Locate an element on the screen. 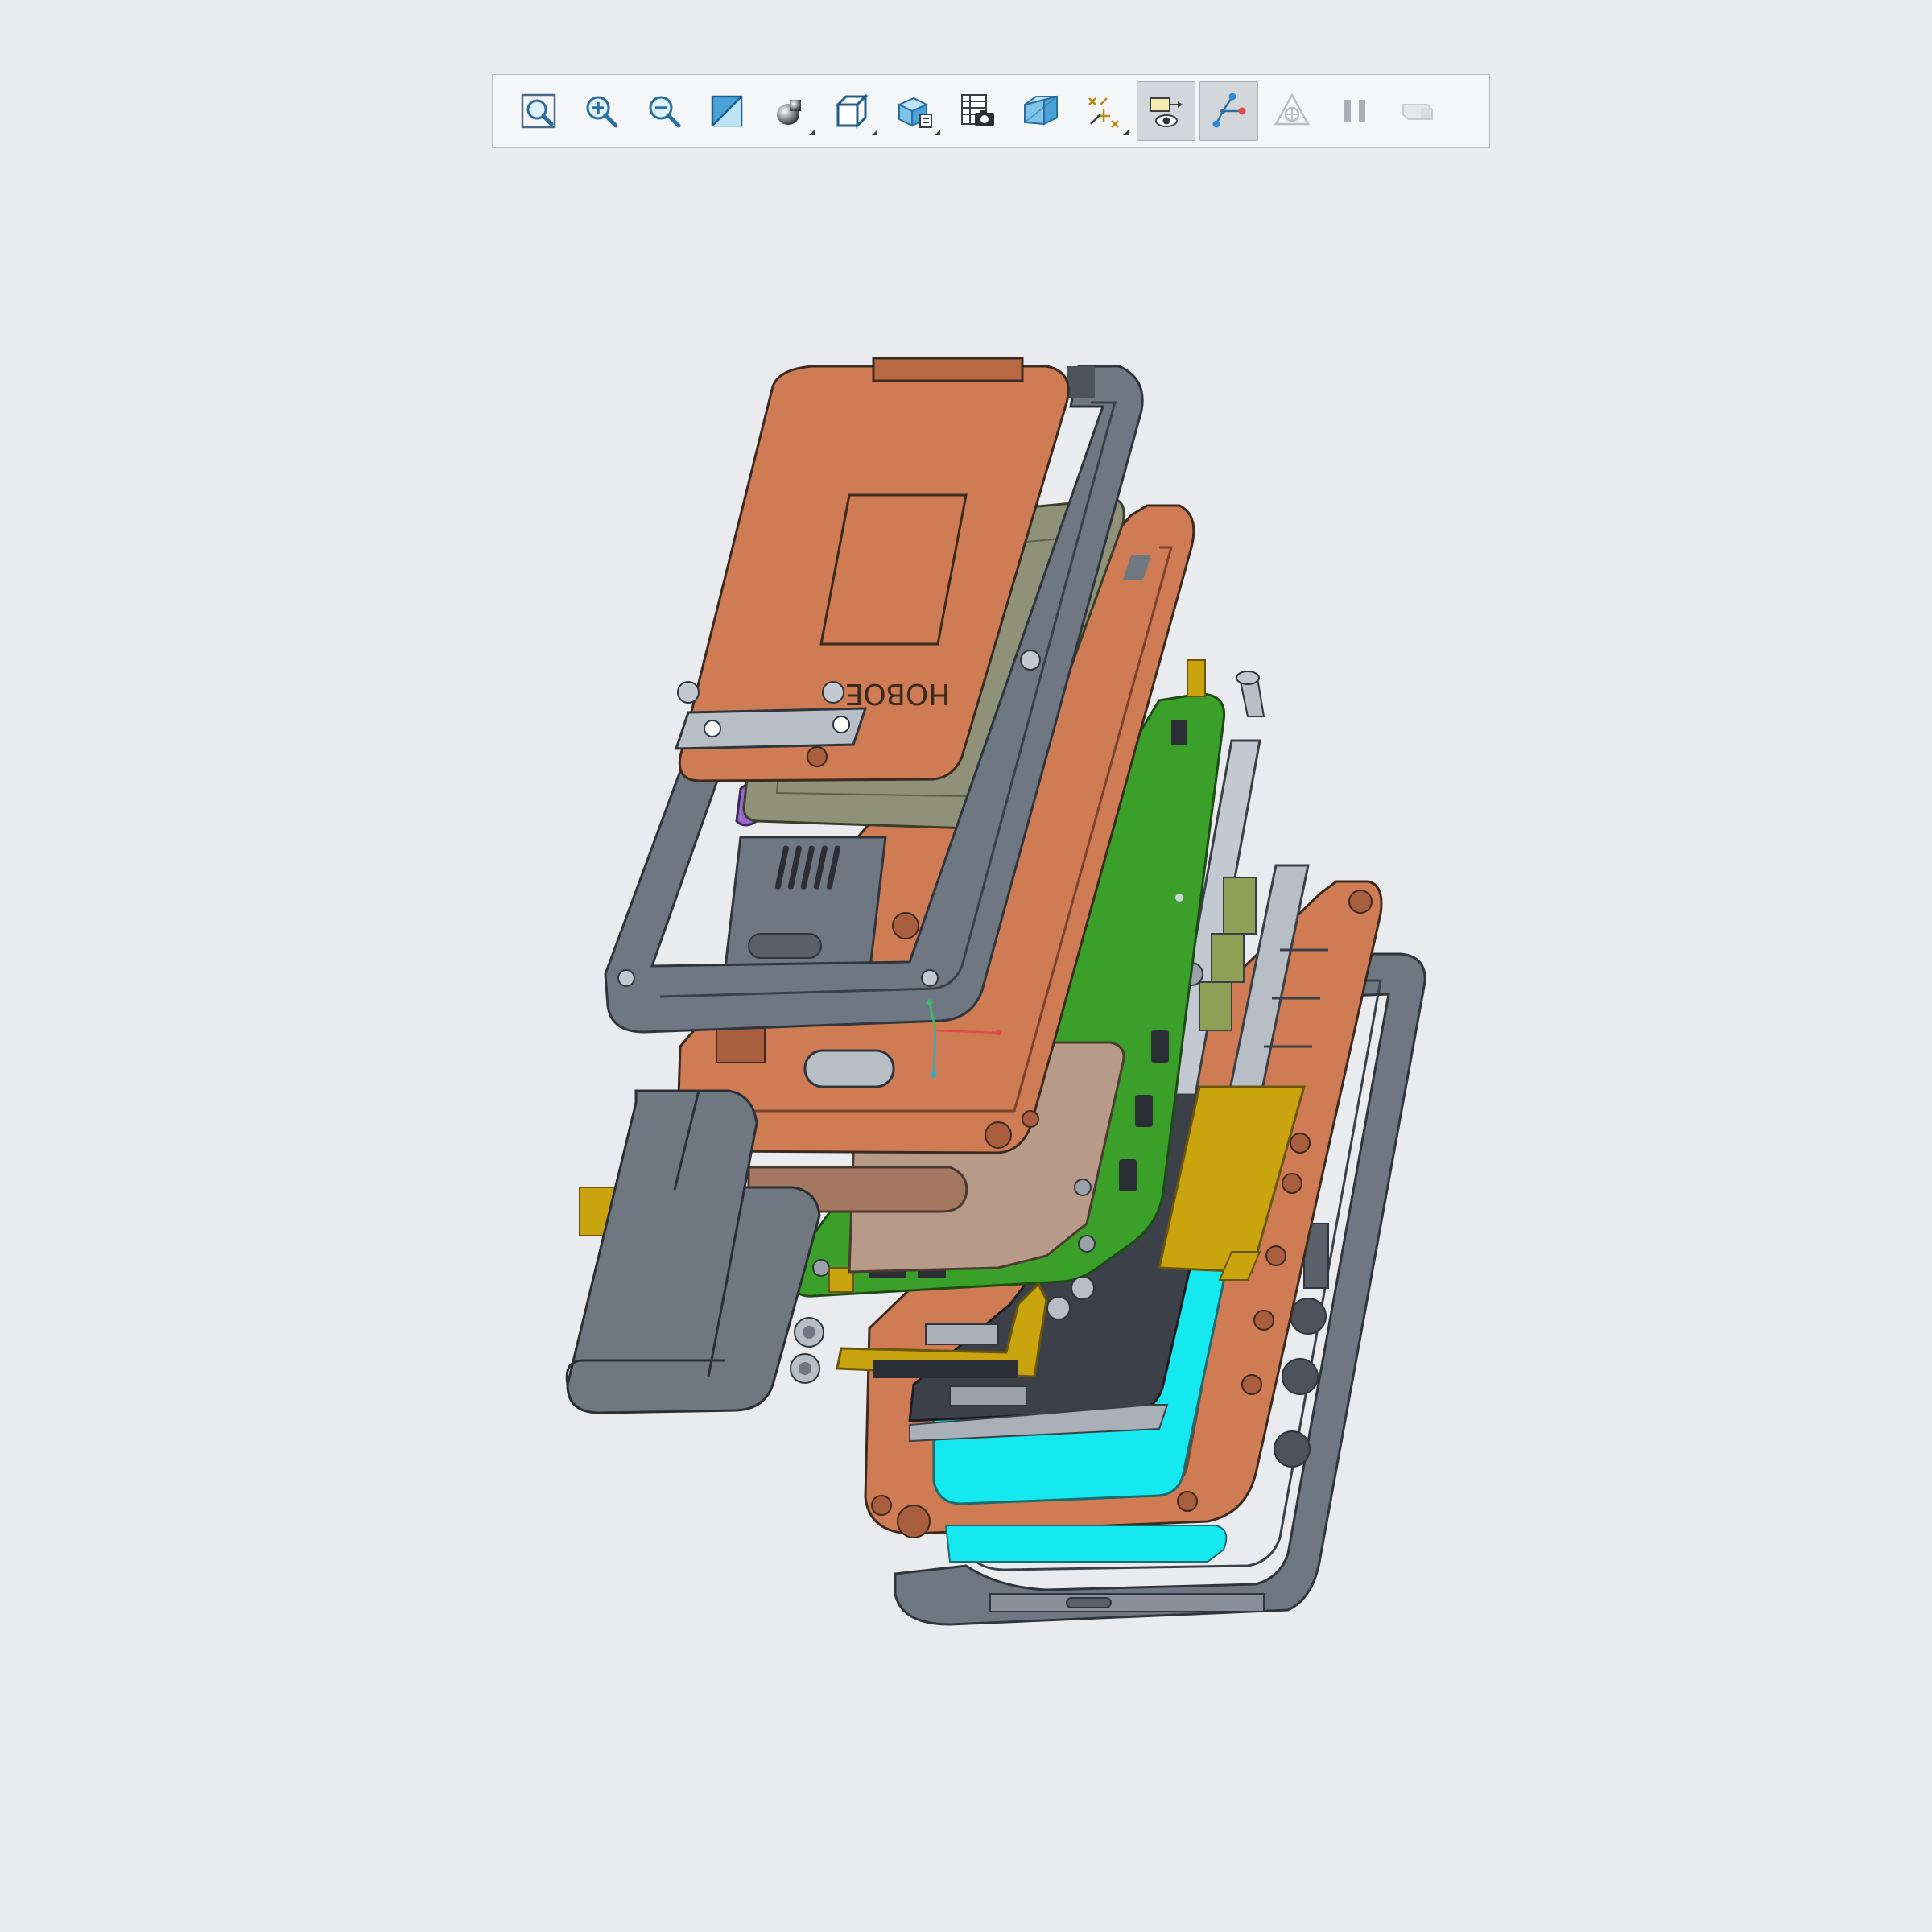 This screenshot has width=1932, height=1932. loose-screw is located at coordinates (1250, 694).